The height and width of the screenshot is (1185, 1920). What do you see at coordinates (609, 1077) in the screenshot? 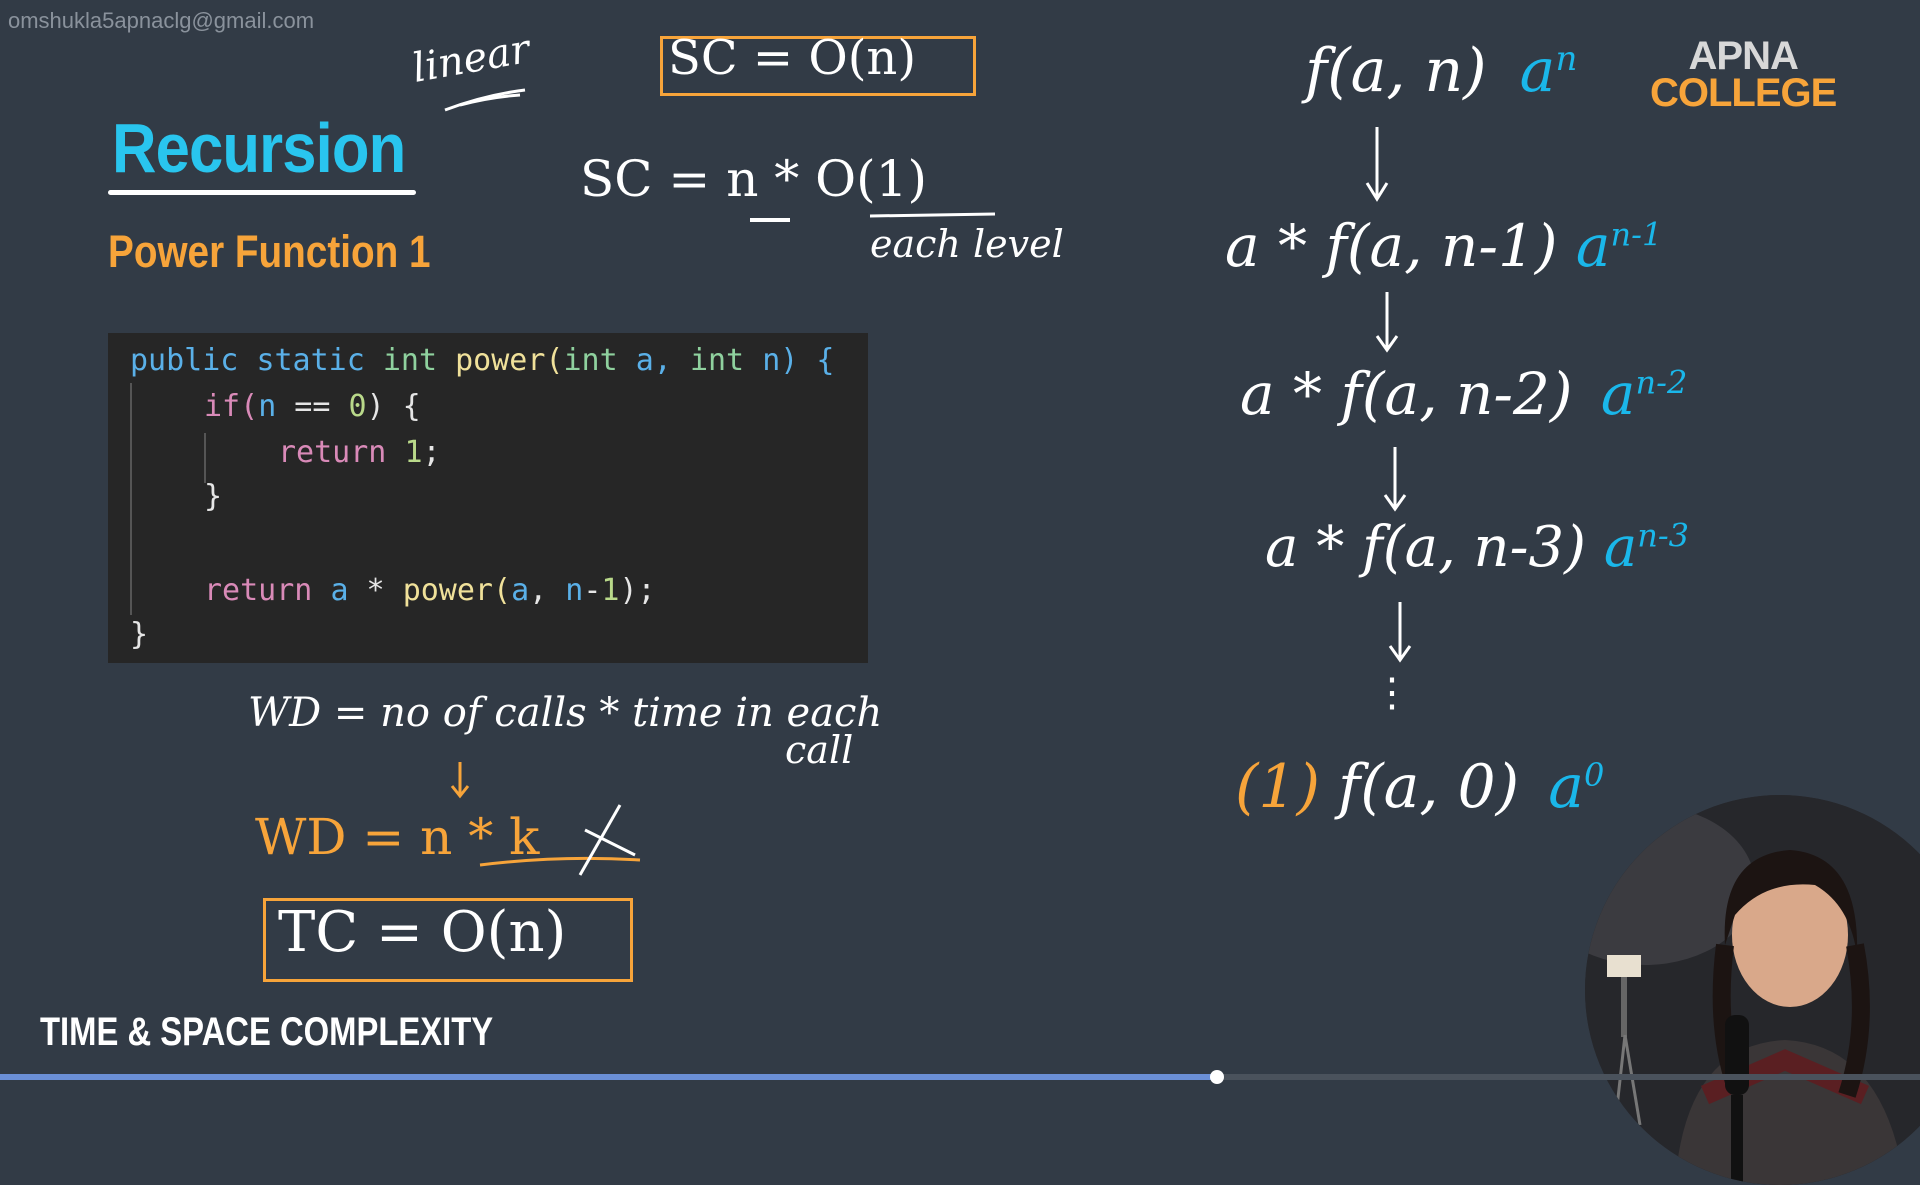
I see `video-progress-fill` at bounding box center [609, 1077].